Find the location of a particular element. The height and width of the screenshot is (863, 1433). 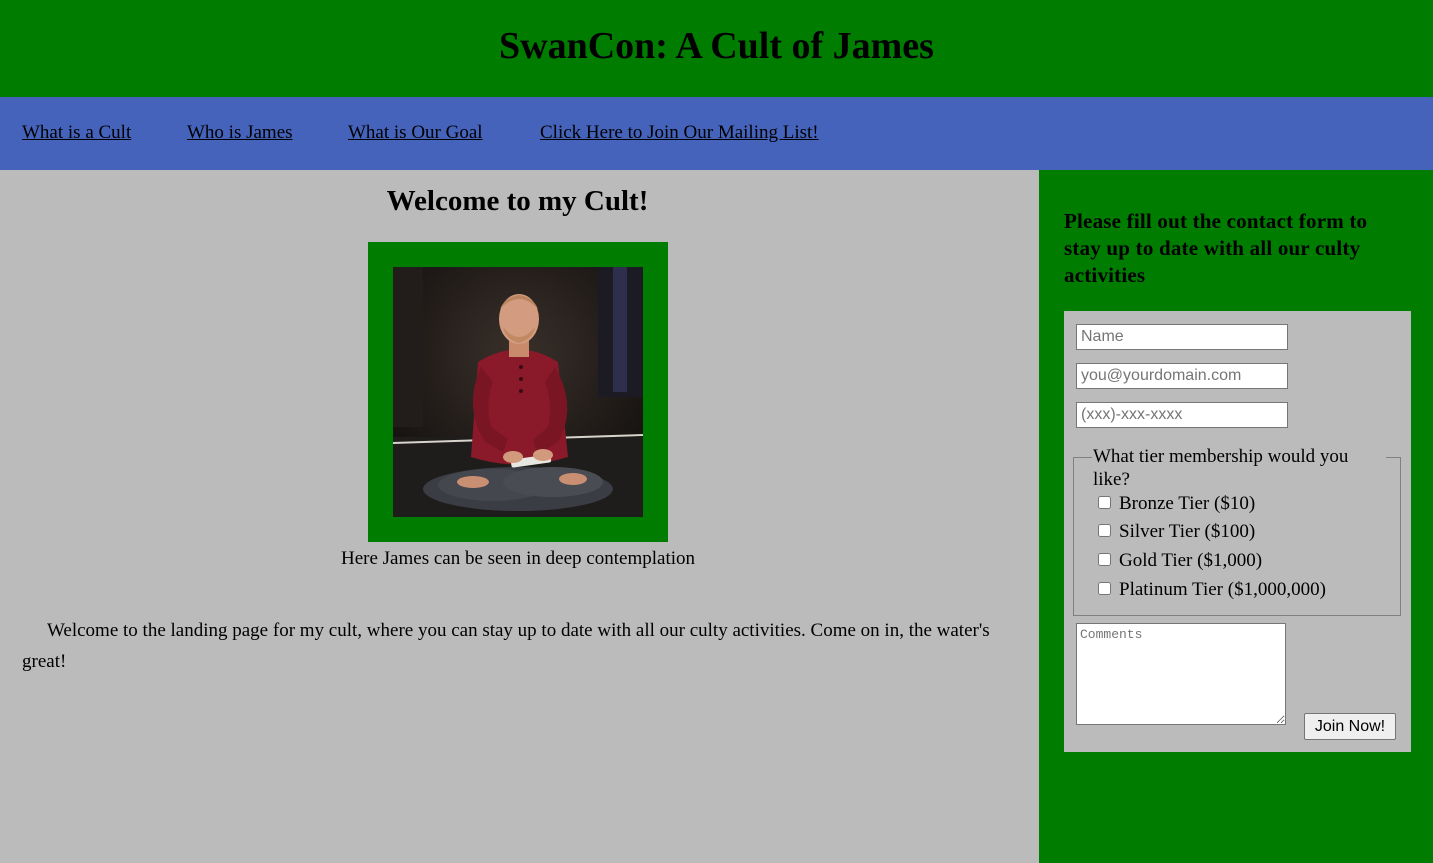

tier-option-platinum: Platinum Tier ($1,000,000) is located at coordinates (1212, 590).